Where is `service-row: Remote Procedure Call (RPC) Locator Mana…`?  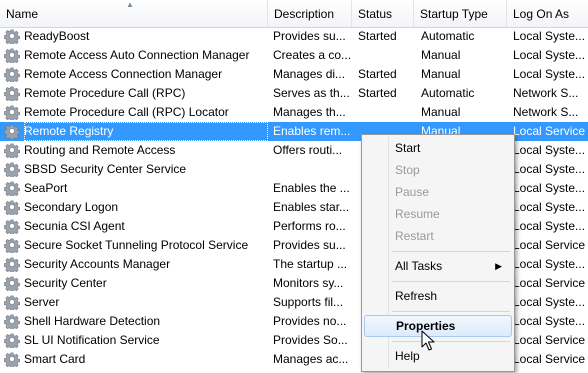
service-row: Remote Procedure Call (RPC) Locator Mana… is located at coordinates (294, 112).